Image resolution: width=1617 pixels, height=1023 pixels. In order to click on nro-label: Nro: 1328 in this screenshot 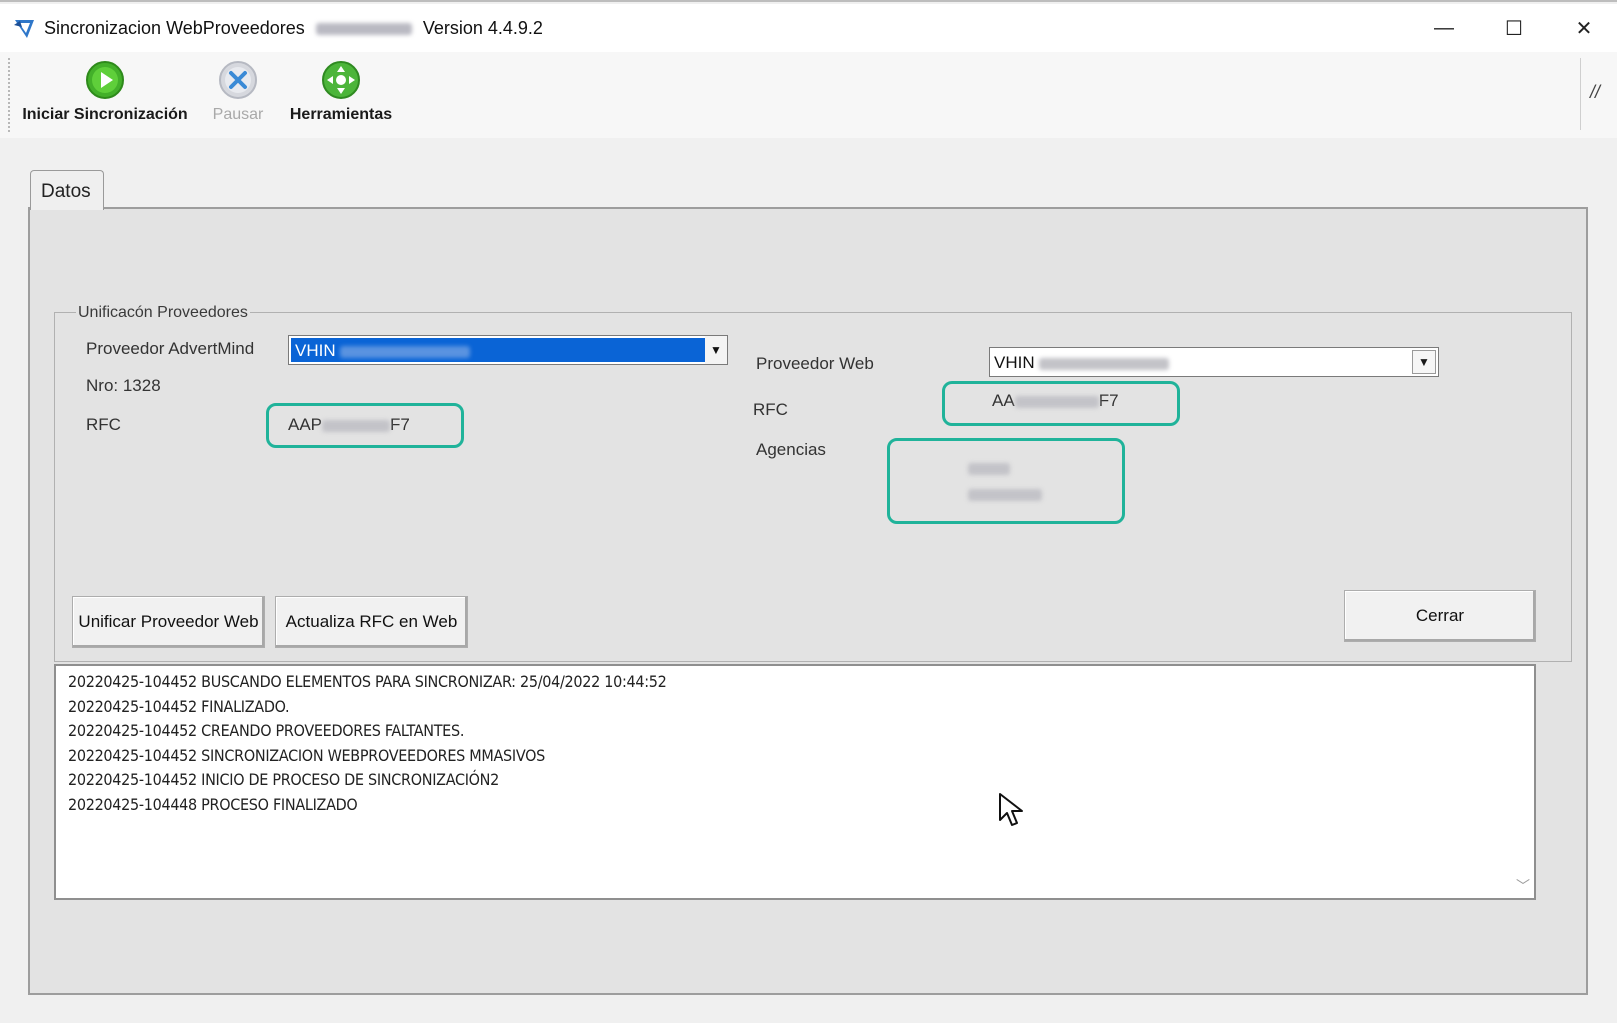, I will do `click(123, 385)`.